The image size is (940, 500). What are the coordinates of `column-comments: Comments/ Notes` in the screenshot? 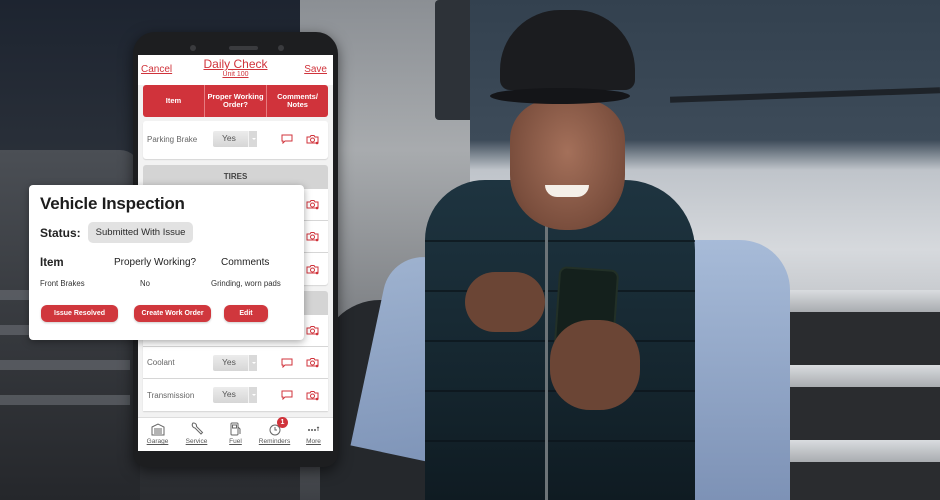 It's located at (297, 100).